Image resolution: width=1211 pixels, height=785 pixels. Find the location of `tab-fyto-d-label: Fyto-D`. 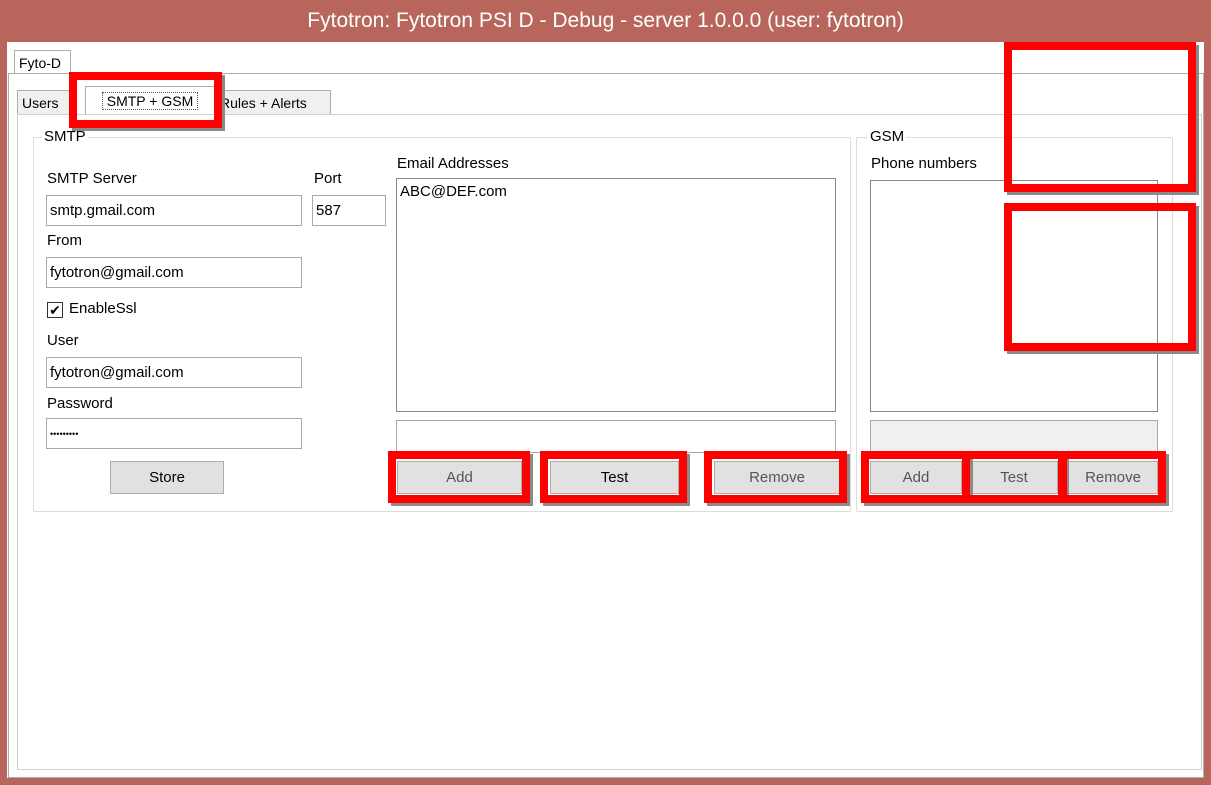

tab-fyto-d-label: Fyto-D is located at coordinates (40, 62).